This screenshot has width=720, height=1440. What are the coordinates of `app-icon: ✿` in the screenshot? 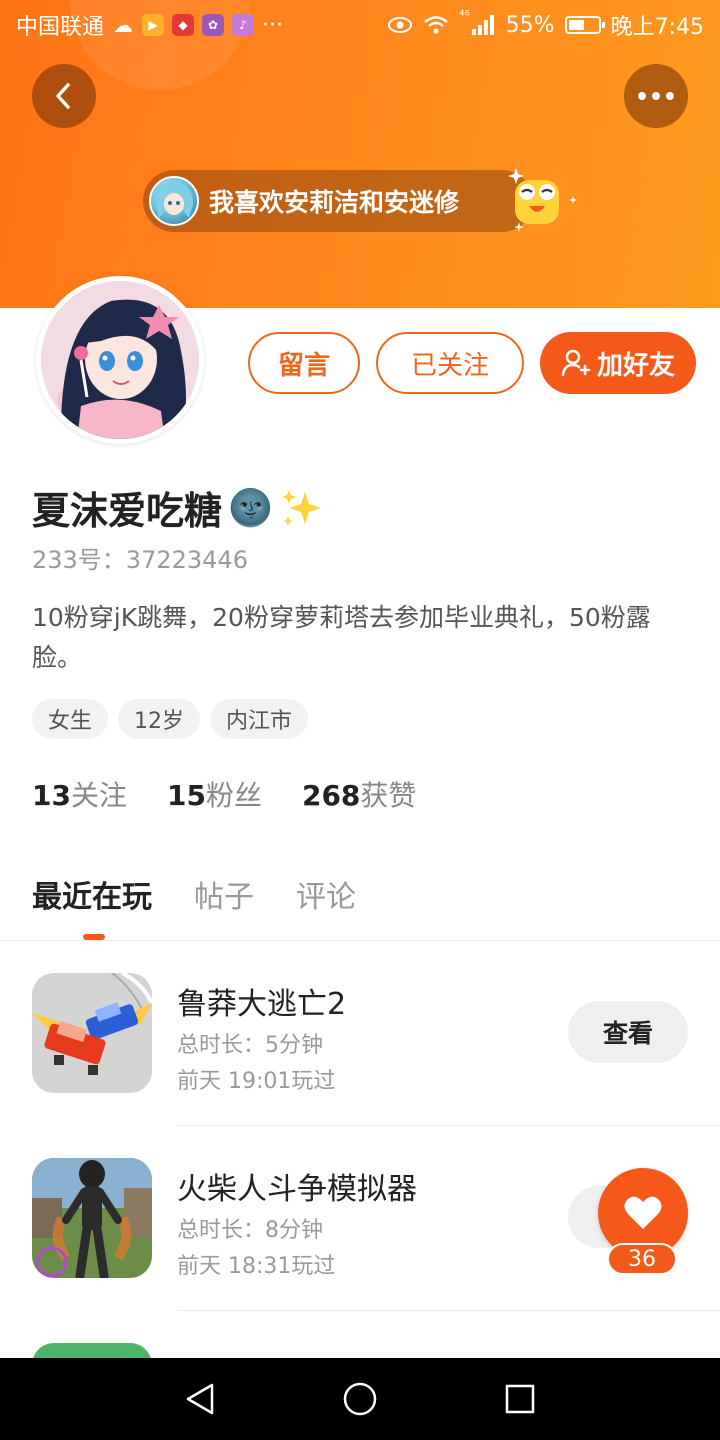 It's located at (213, 25).